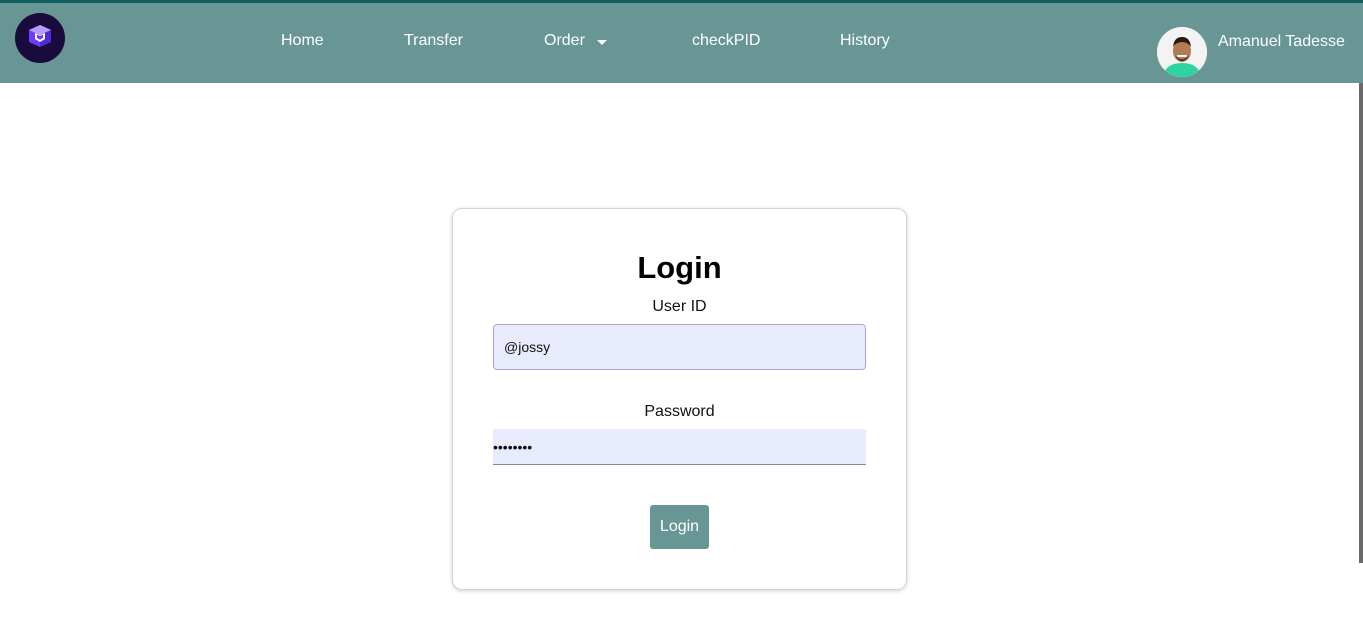  Describe the element at coordinates (1361, 323) in the screenshot. I see `page-scrollbar` at that location.